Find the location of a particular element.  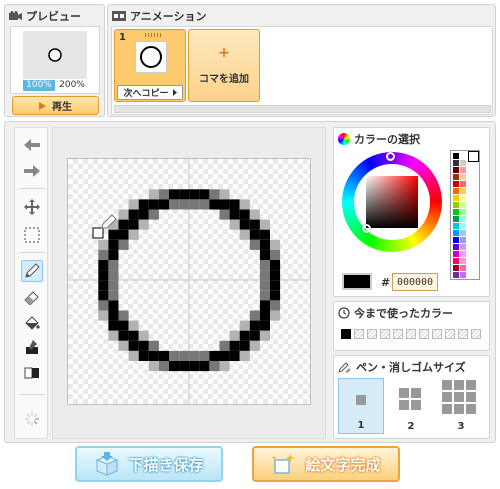

complete-emoji-button: 絵文字完成 is located at coordinates (326, 464).